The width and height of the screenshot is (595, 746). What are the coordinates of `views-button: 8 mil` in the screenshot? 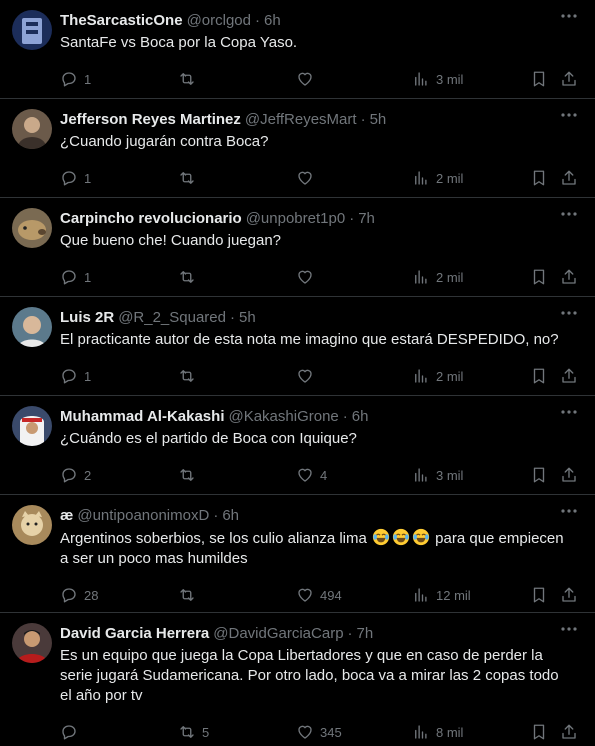 It's located at (437, 732).